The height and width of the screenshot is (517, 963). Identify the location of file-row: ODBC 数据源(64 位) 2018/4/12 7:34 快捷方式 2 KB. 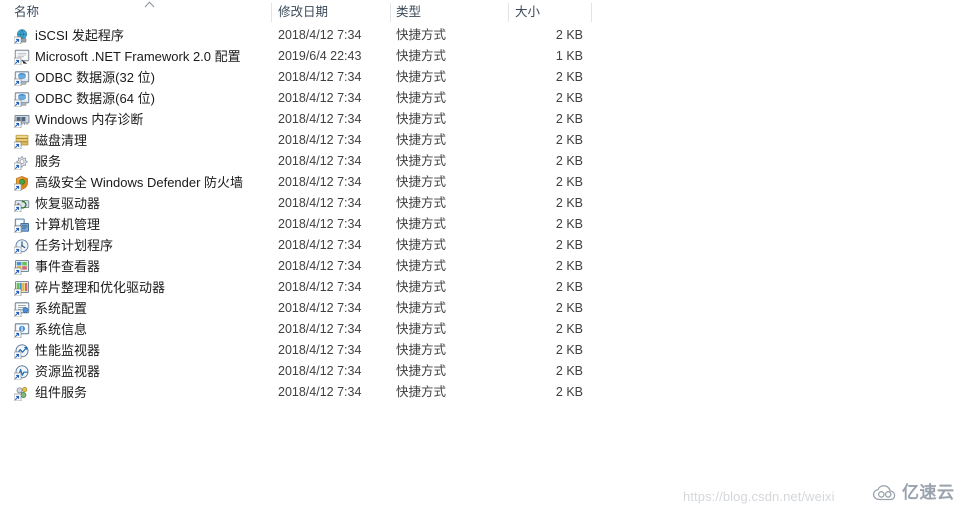
(481, 98).